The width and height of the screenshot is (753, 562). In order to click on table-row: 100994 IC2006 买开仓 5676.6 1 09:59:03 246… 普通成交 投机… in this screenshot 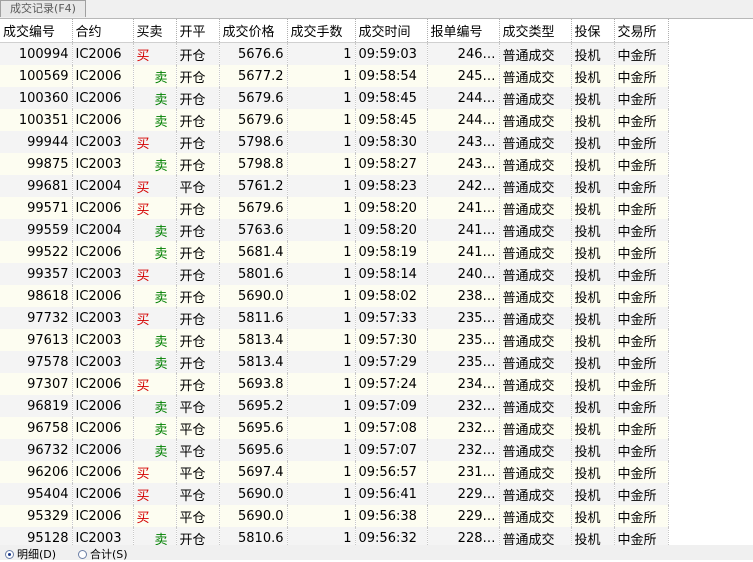, I will do `click(334, 53)`.